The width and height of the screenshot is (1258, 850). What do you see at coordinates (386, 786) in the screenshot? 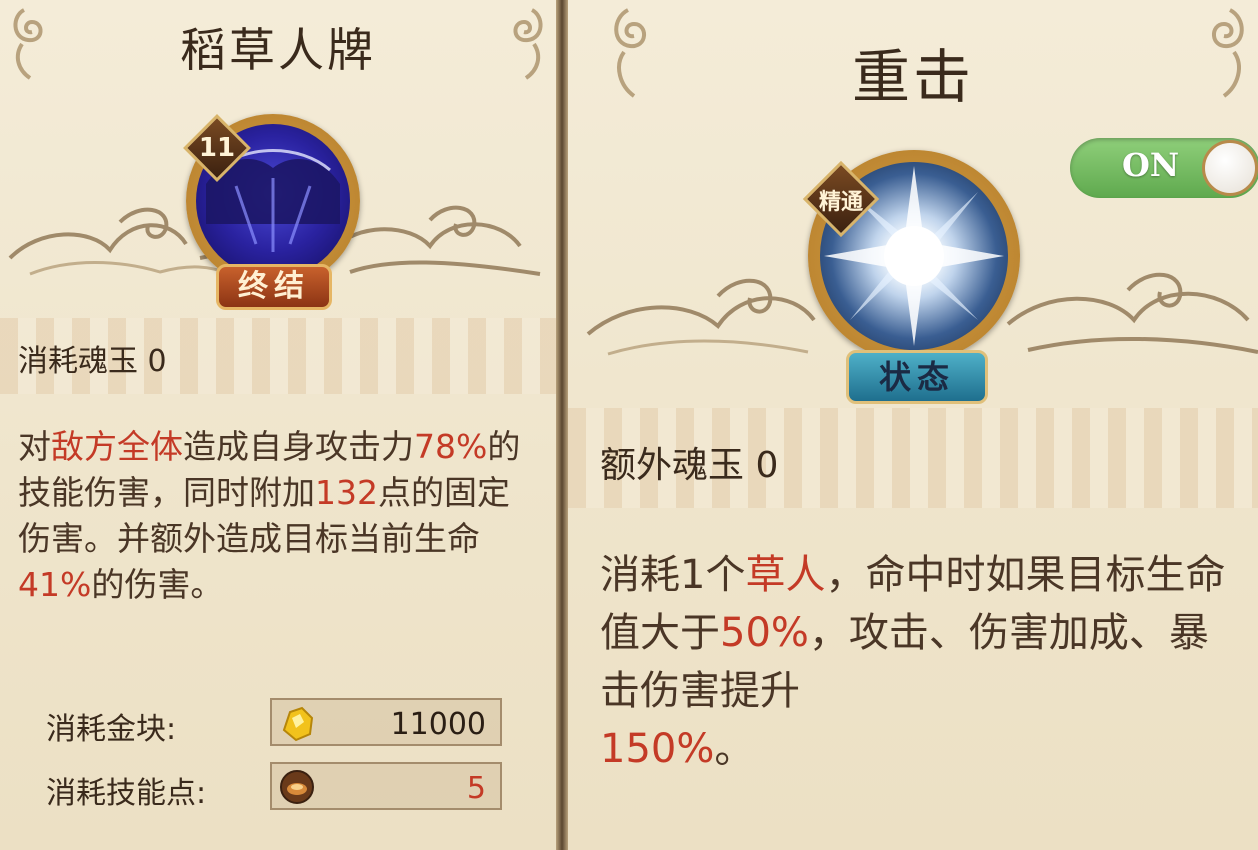
I see `skill-point-cost-box: 5` at bounding box center [386, 786].